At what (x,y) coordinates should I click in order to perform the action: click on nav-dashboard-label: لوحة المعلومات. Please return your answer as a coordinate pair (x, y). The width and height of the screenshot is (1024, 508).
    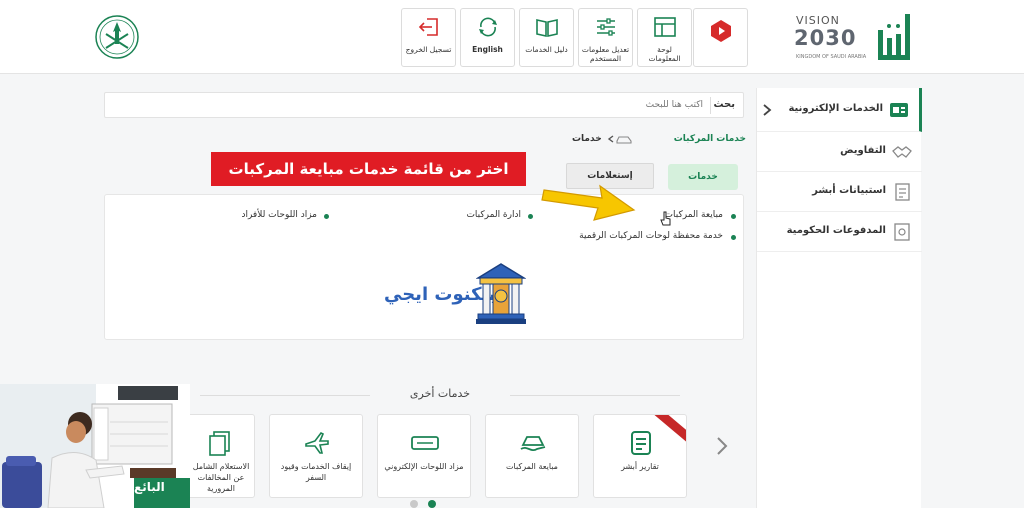
    Looking at the image, I should click on (664, 54).